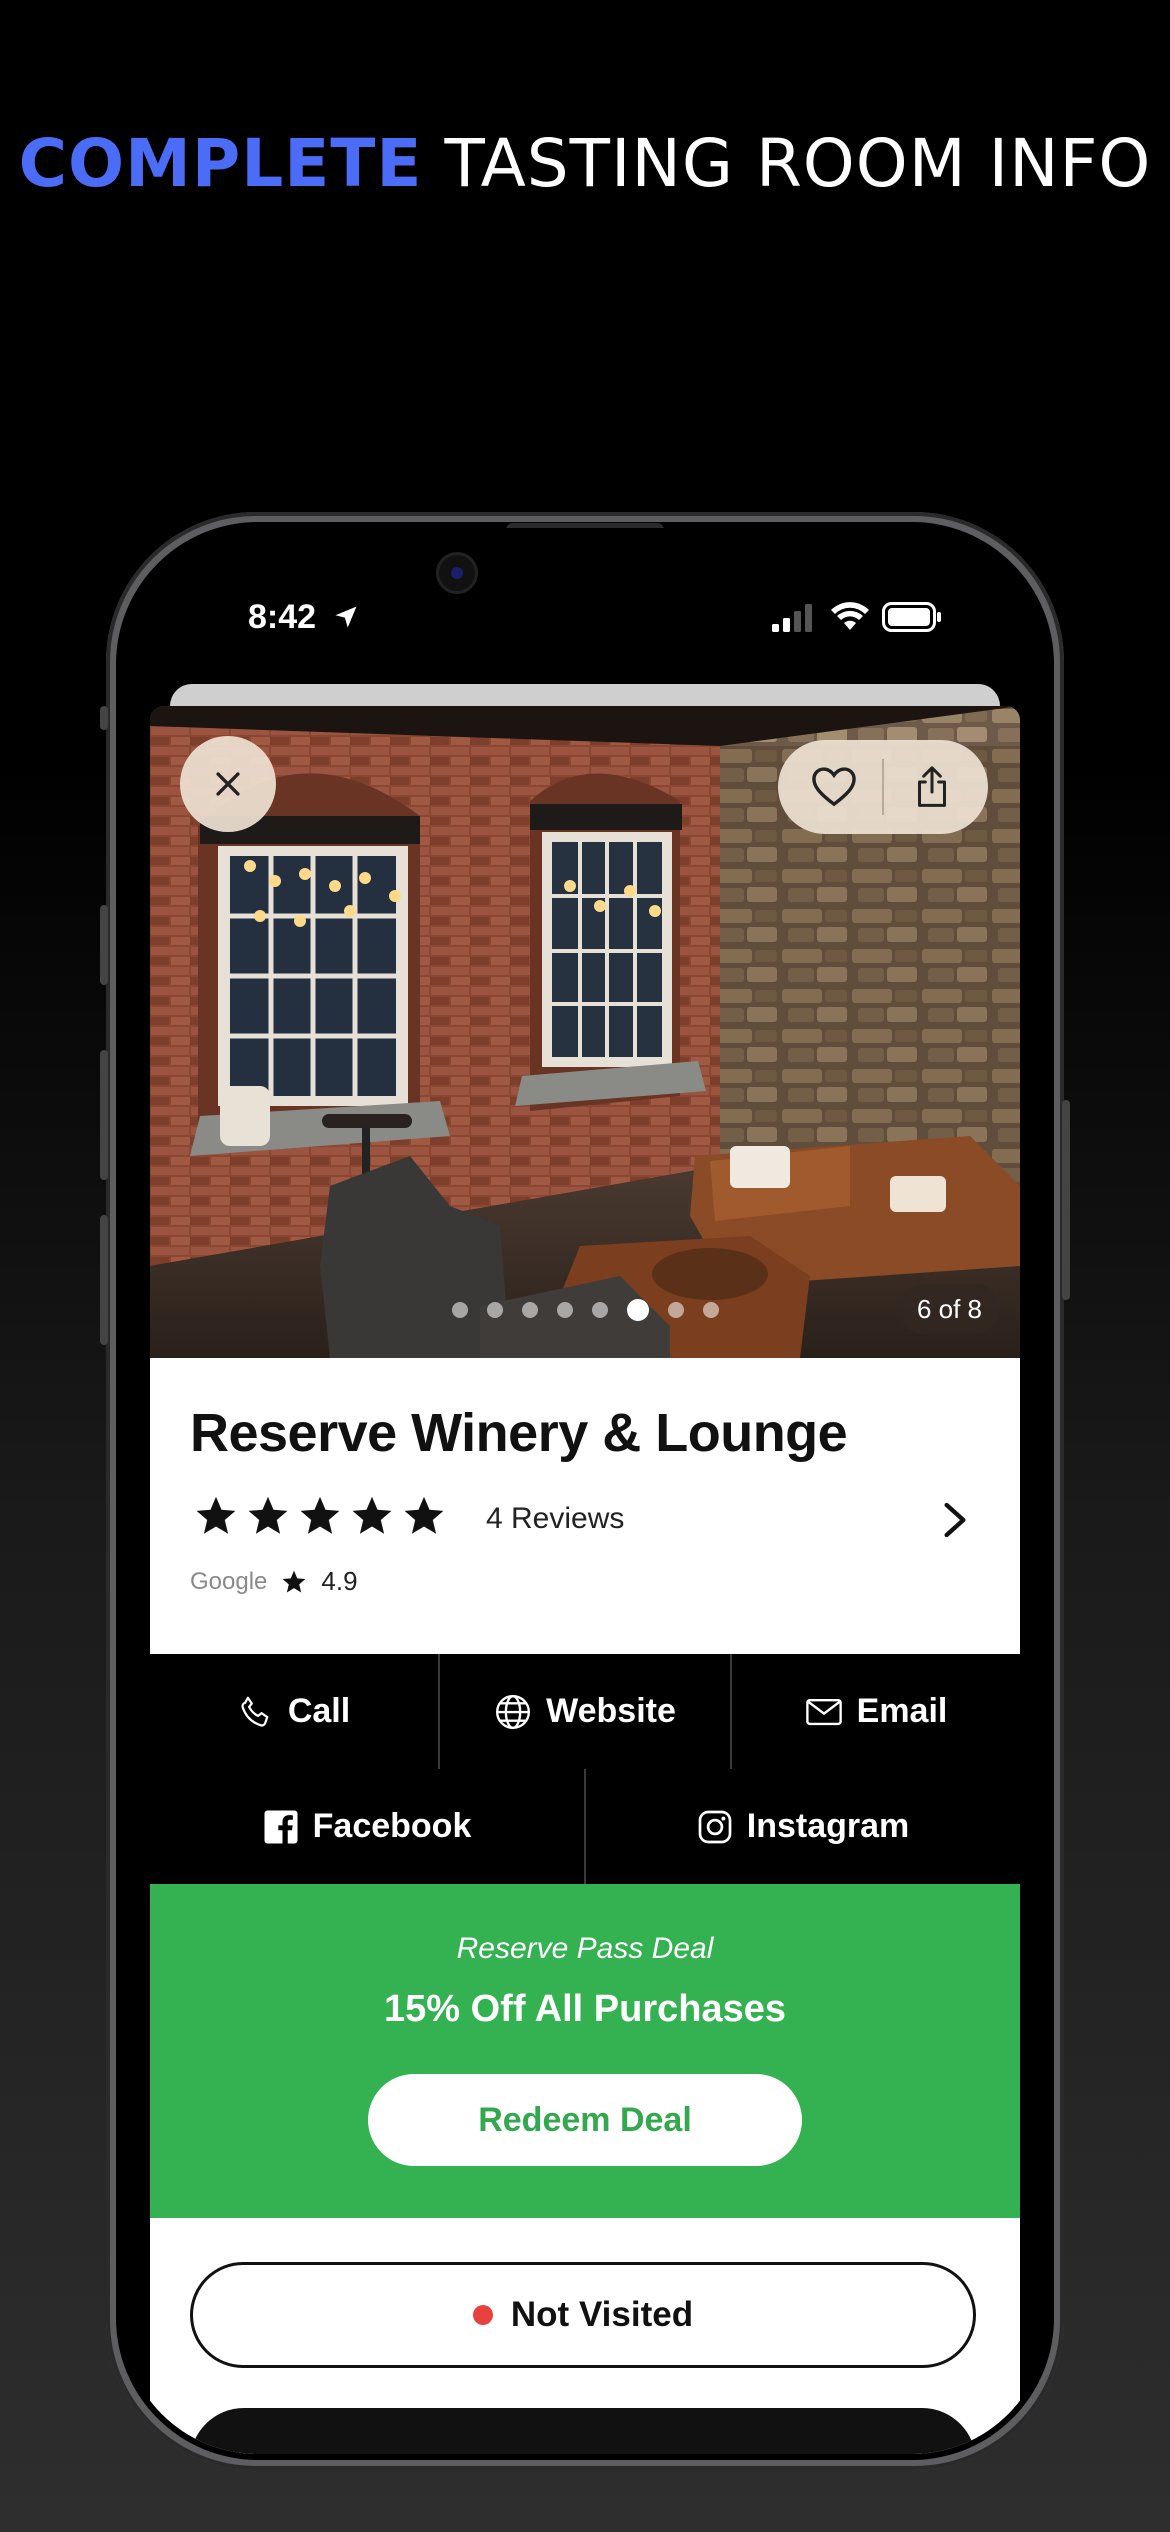 This screenshot has width=1170, height=2532. What do you see at coordinates (346, 617) in the screenshot?
I see `location-arrow-icon` at bounding box center [346, 617].